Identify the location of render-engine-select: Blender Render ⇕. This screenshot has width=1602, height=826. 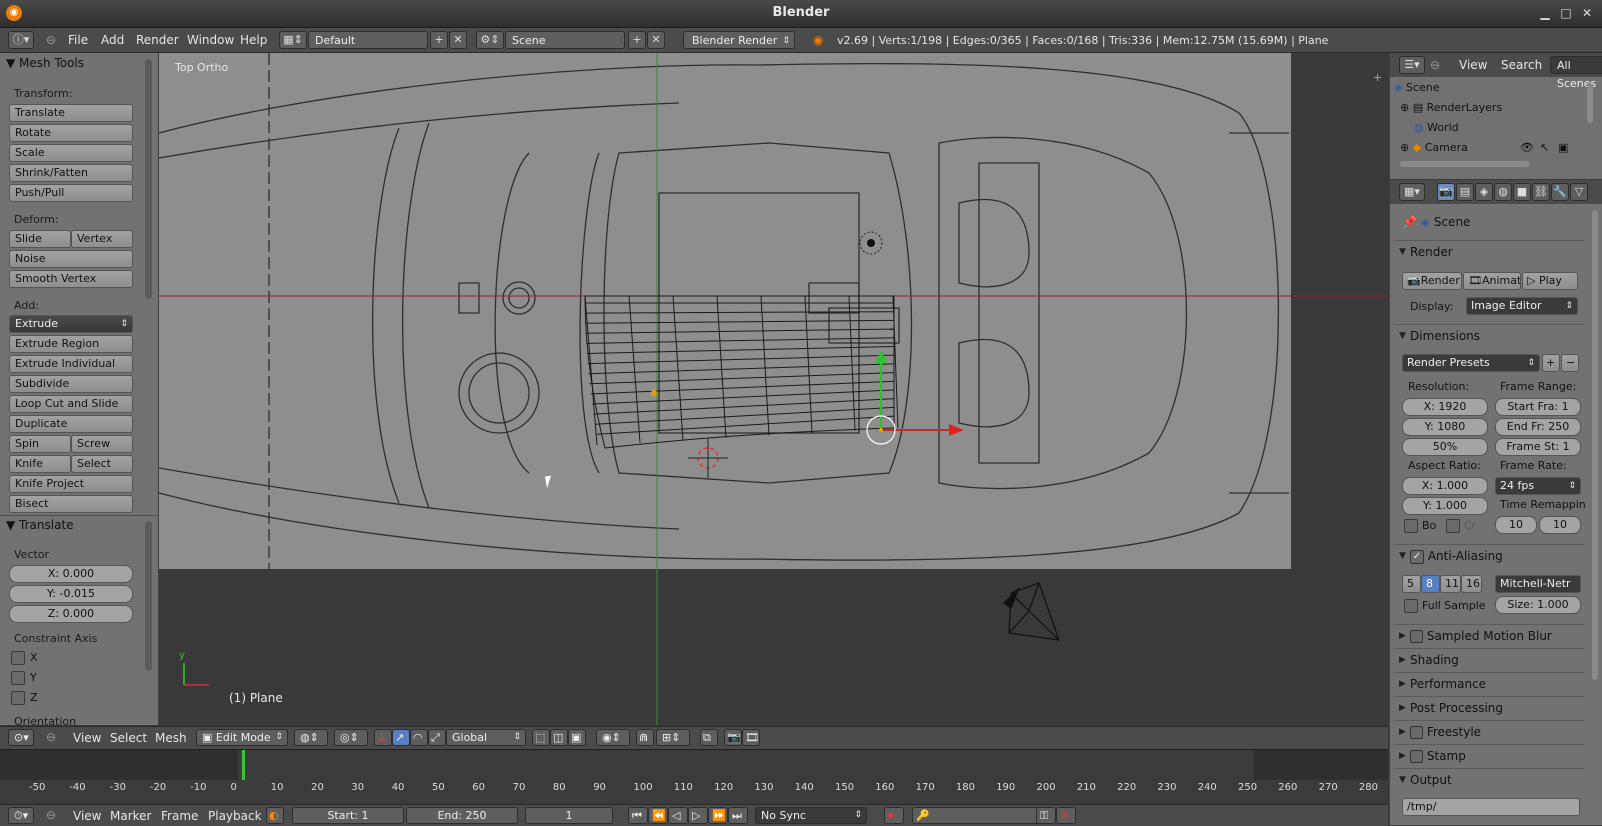
(739, 40).